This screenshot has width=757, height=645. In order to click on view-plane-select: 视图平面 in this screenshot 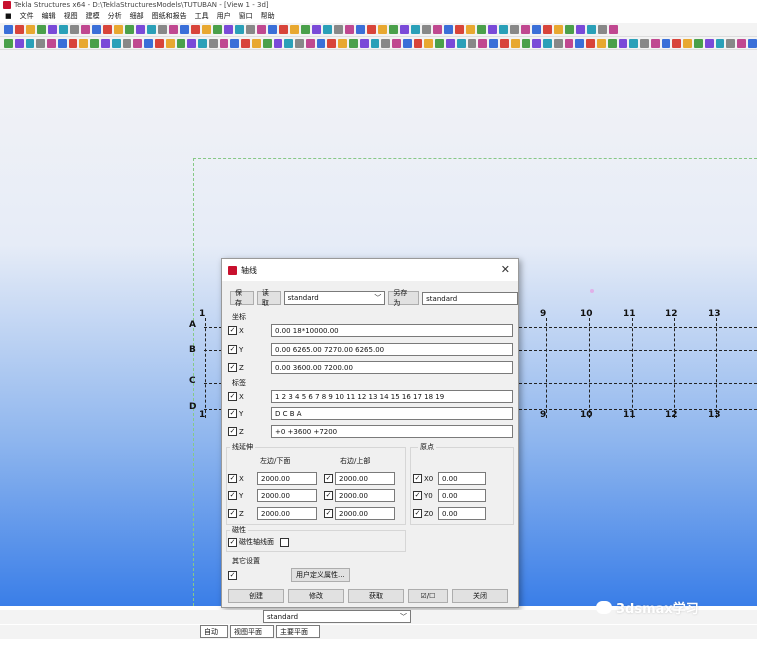, I will do `click(252, 631)`.